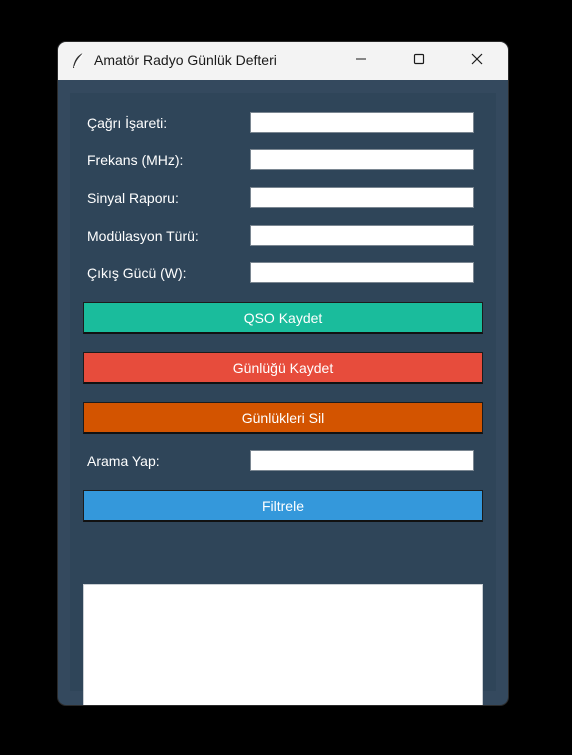  Describe the element at coordinates (123, 461) in the screenshot. I see `search-label: Arama Yap:` at that location.